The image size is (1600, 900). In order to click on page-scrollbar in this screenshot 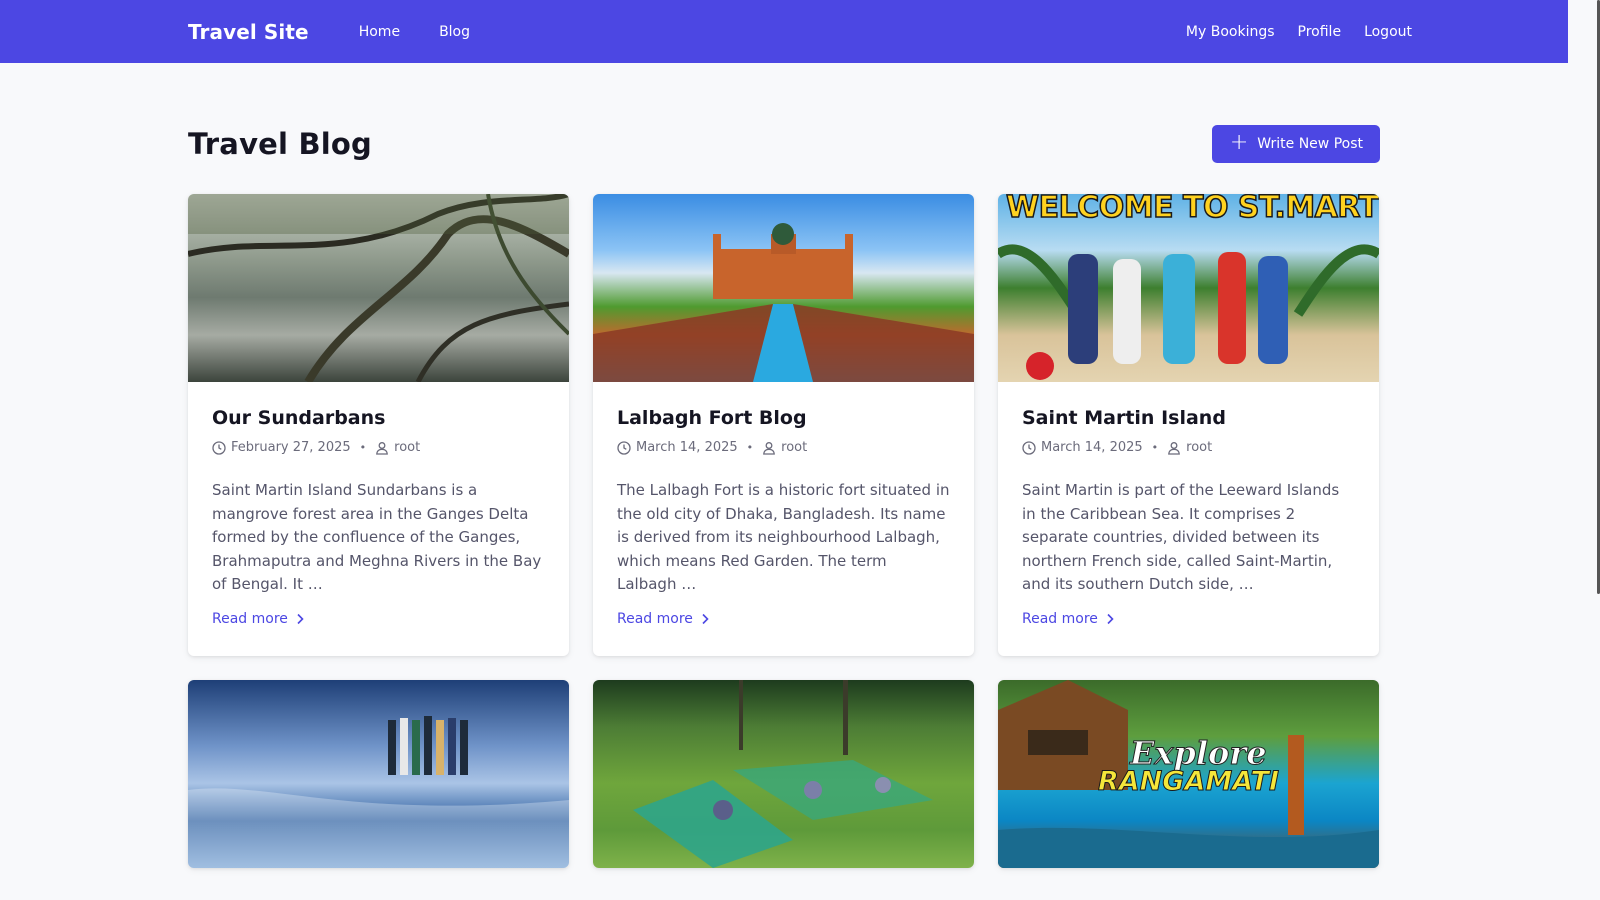, I will do `click(1584, 450)`.